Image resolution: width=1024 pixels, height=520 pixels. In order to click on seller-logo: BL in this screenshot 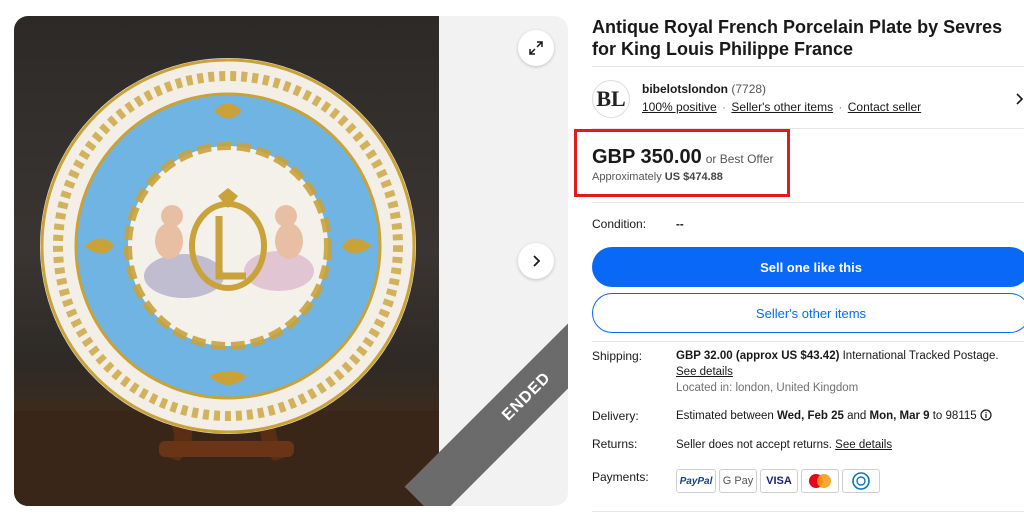, I will do `click(611, 99)`.